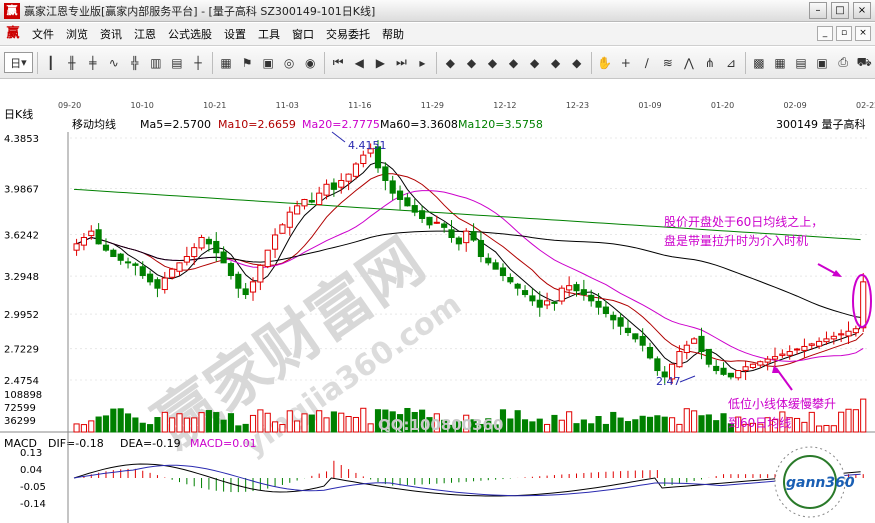 Image resolution: width=875 pixels, height=523 pixels. Describe the element at coordinates (649, 105) in the screenshot. I see `date-tick: 01-09` at that location.